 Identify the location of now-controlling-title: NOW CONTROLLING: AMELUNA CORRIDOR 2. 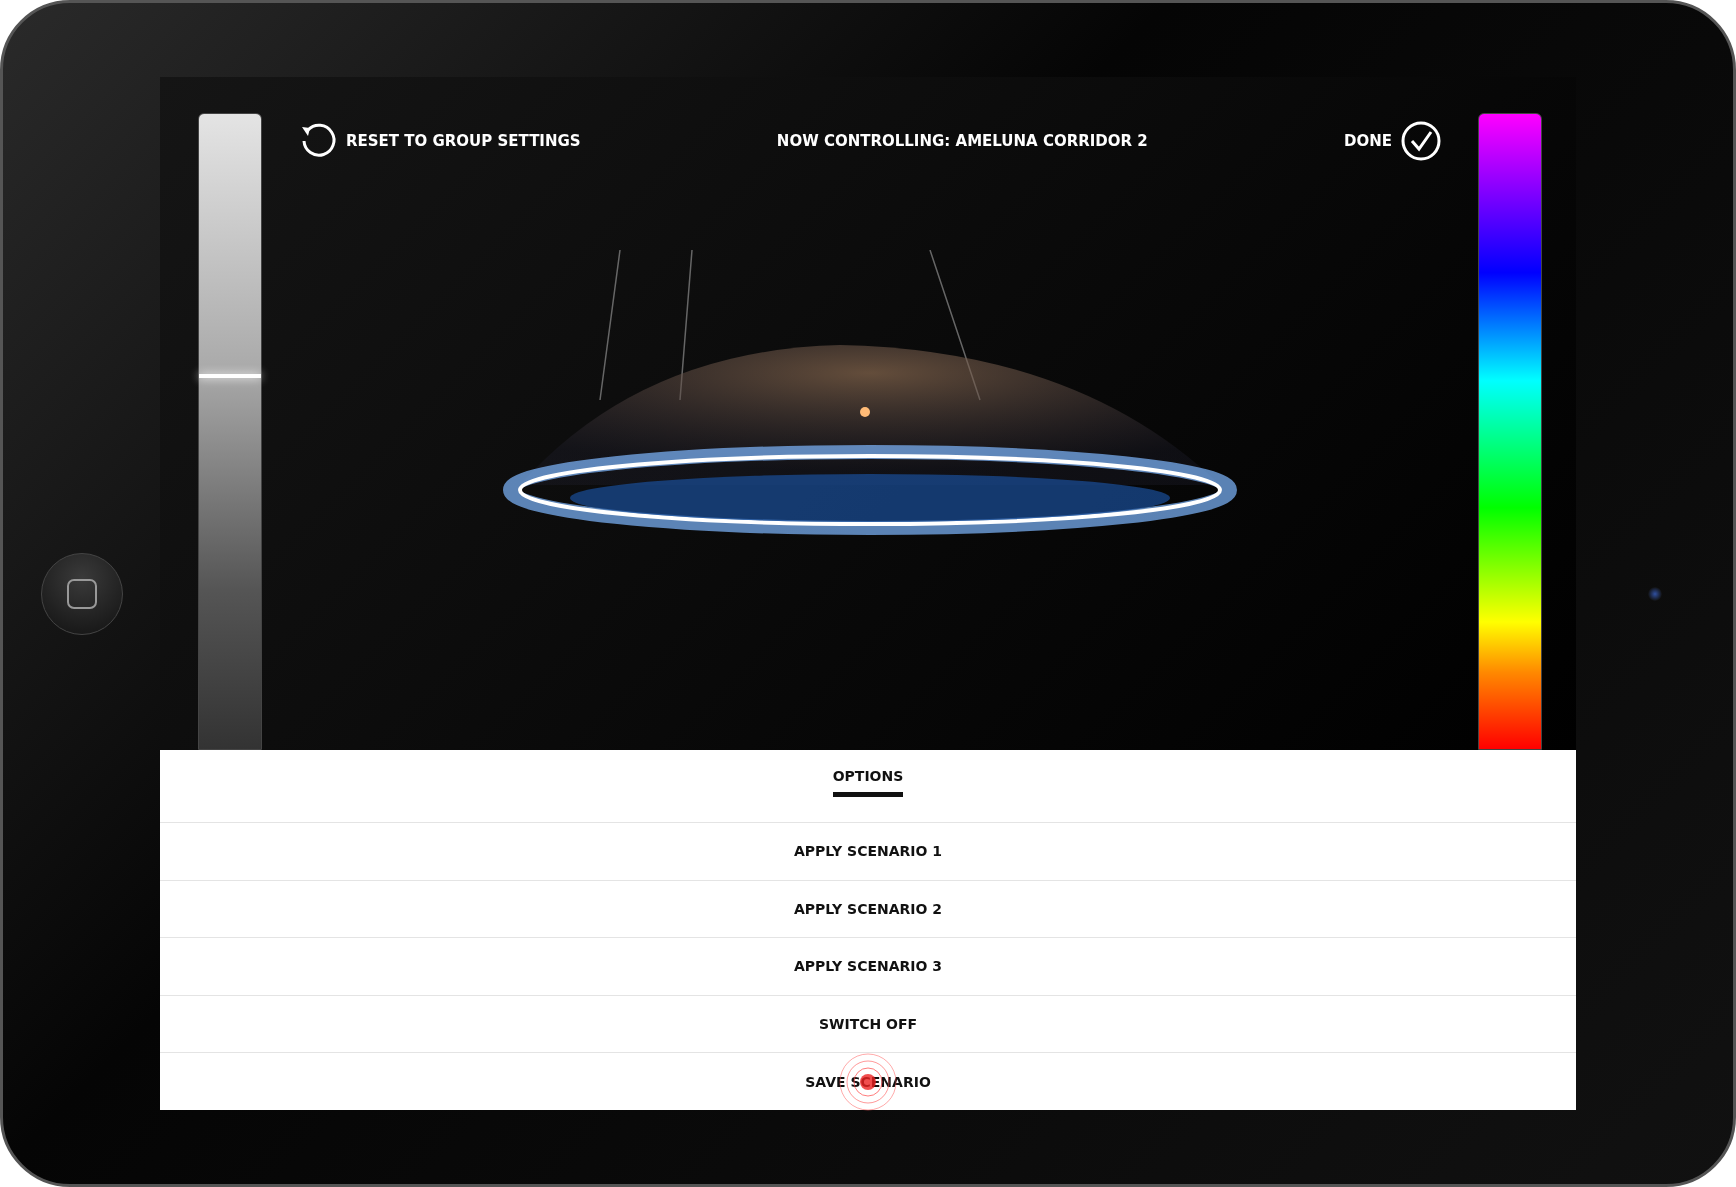
(962, 141).